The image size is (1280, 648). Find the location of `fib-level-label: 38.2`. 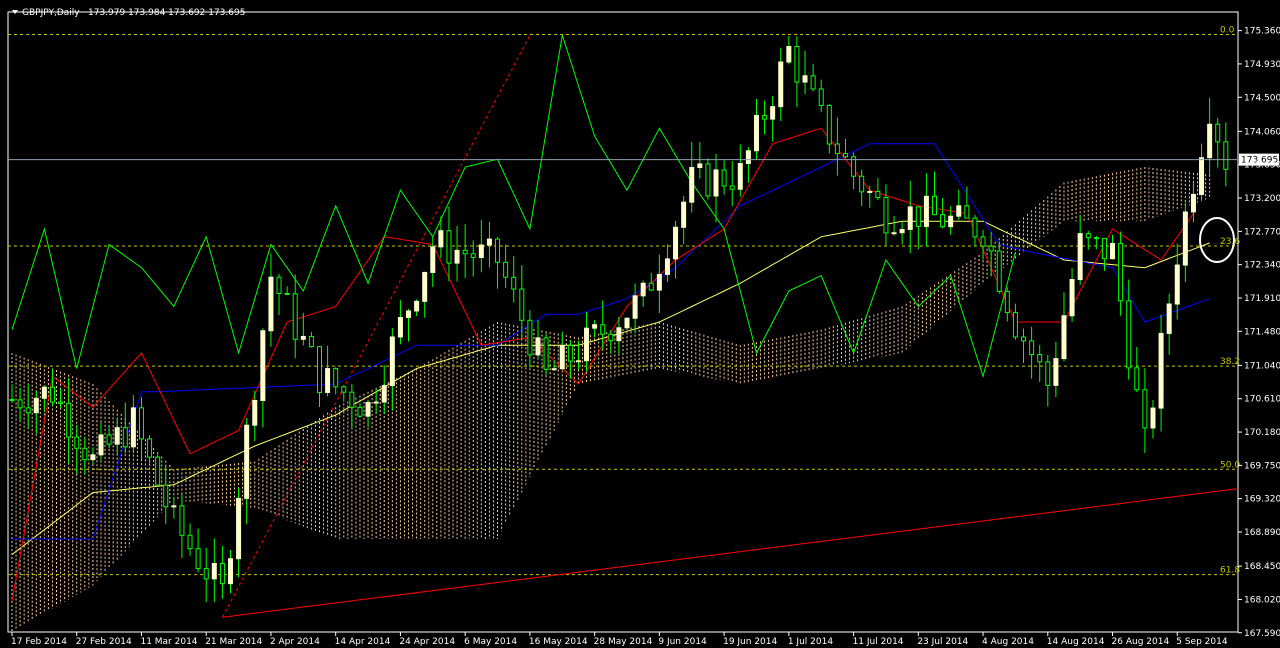

fib-level-label: 38.2 is located at coordinates (1230, 362).